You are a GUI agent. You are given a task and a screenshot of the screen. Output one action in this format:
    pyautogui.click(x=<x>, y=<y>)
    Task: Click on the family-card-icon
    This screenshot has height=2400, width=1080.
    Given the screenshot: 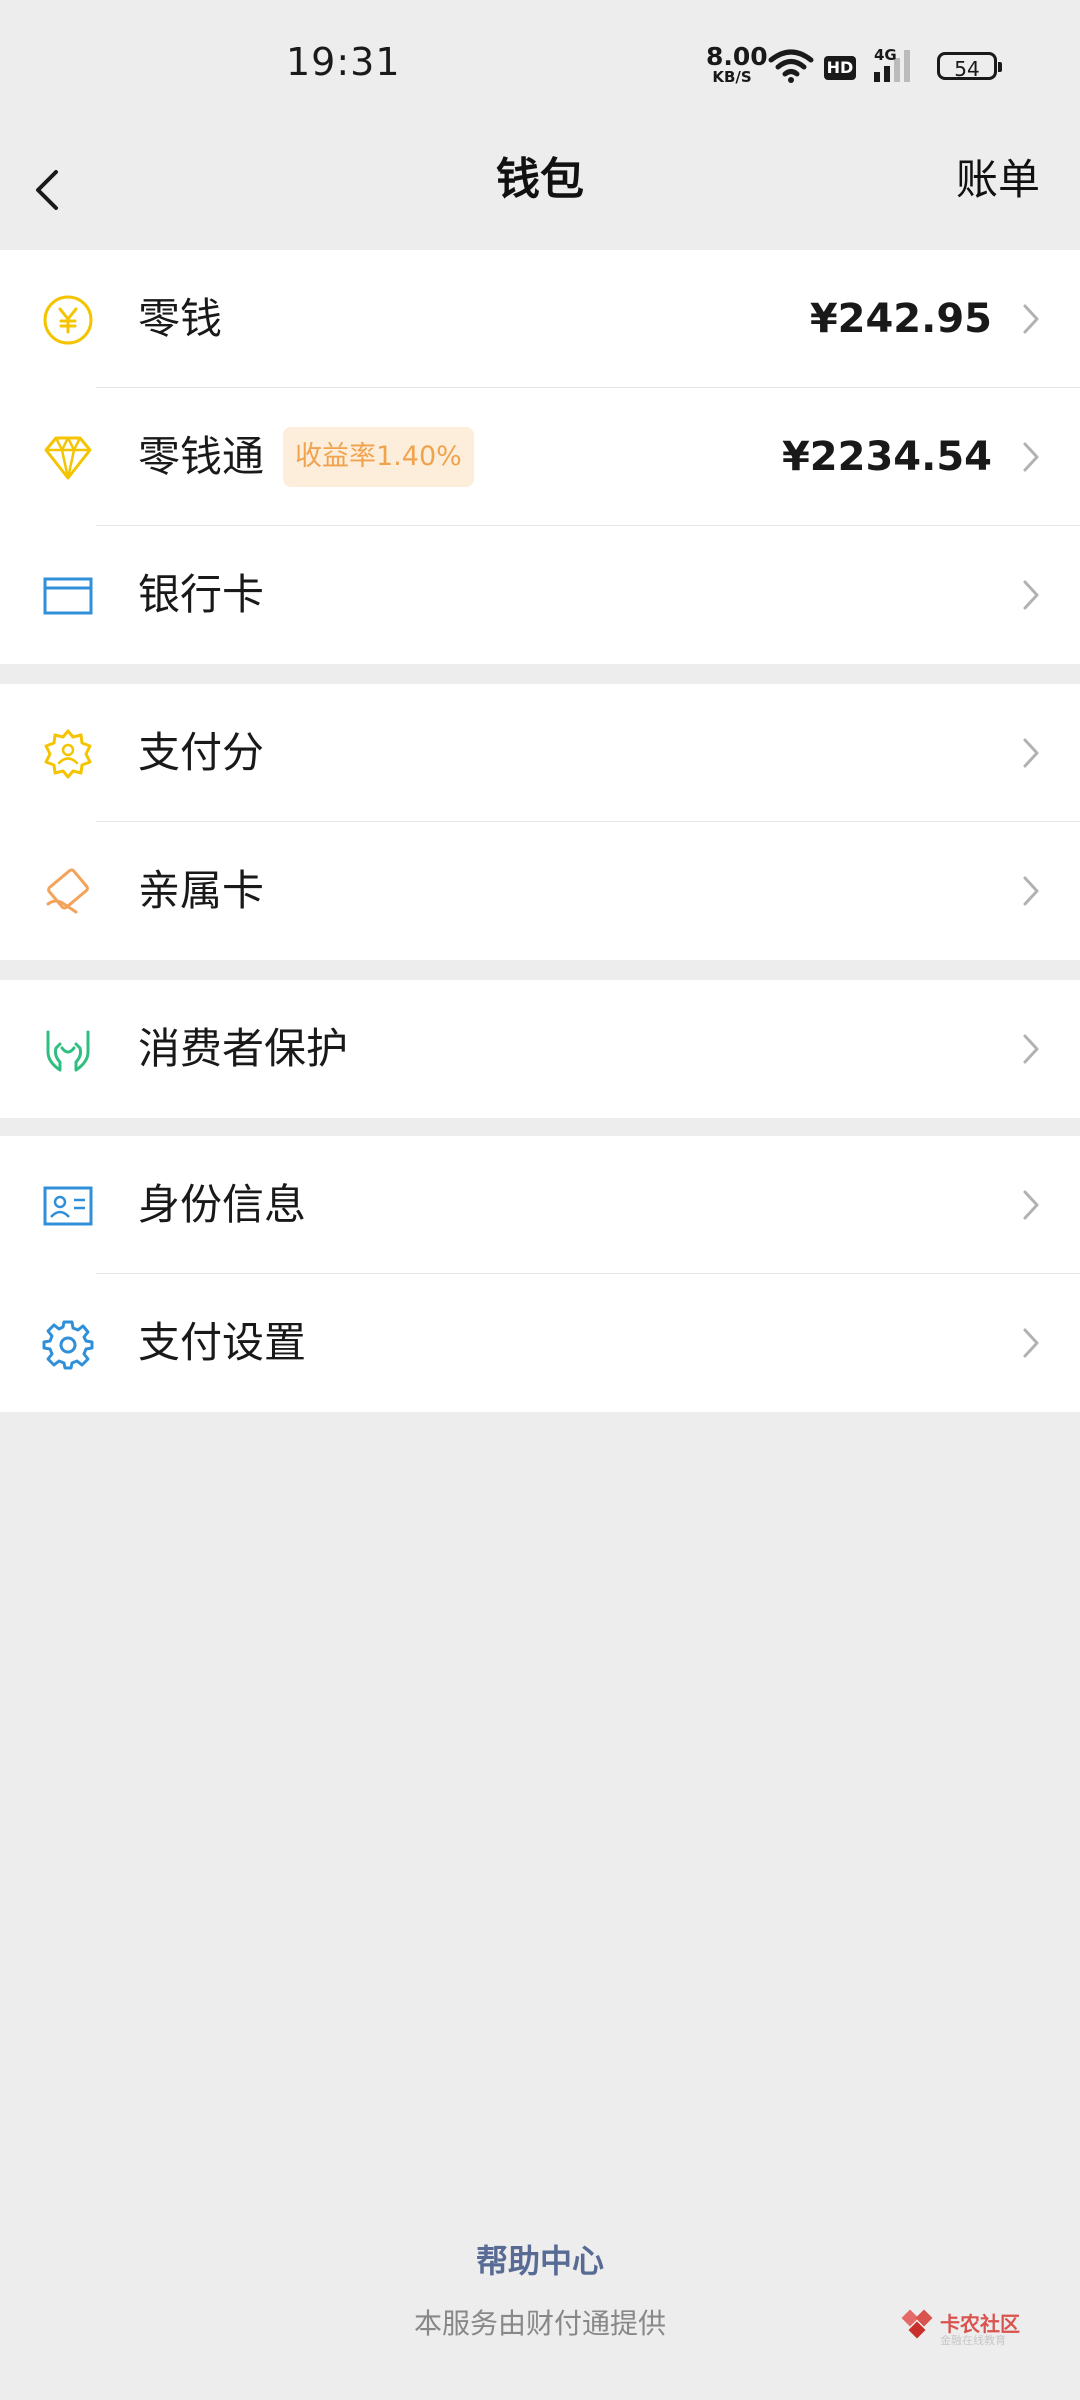 What is the action you would take?
    pyautogui.click(x=68, y=892)
    